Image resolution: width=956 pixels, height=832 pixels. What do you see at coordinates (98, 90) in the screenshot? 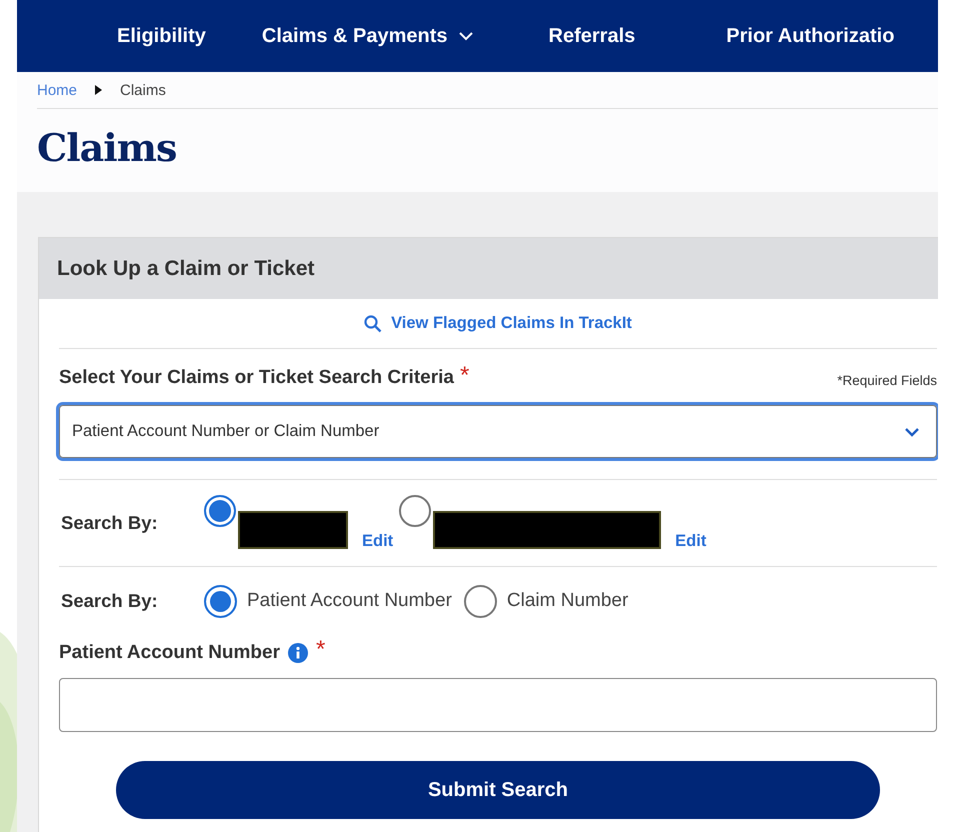
I see `caret-right-icon` at bounding box center [98, 90].